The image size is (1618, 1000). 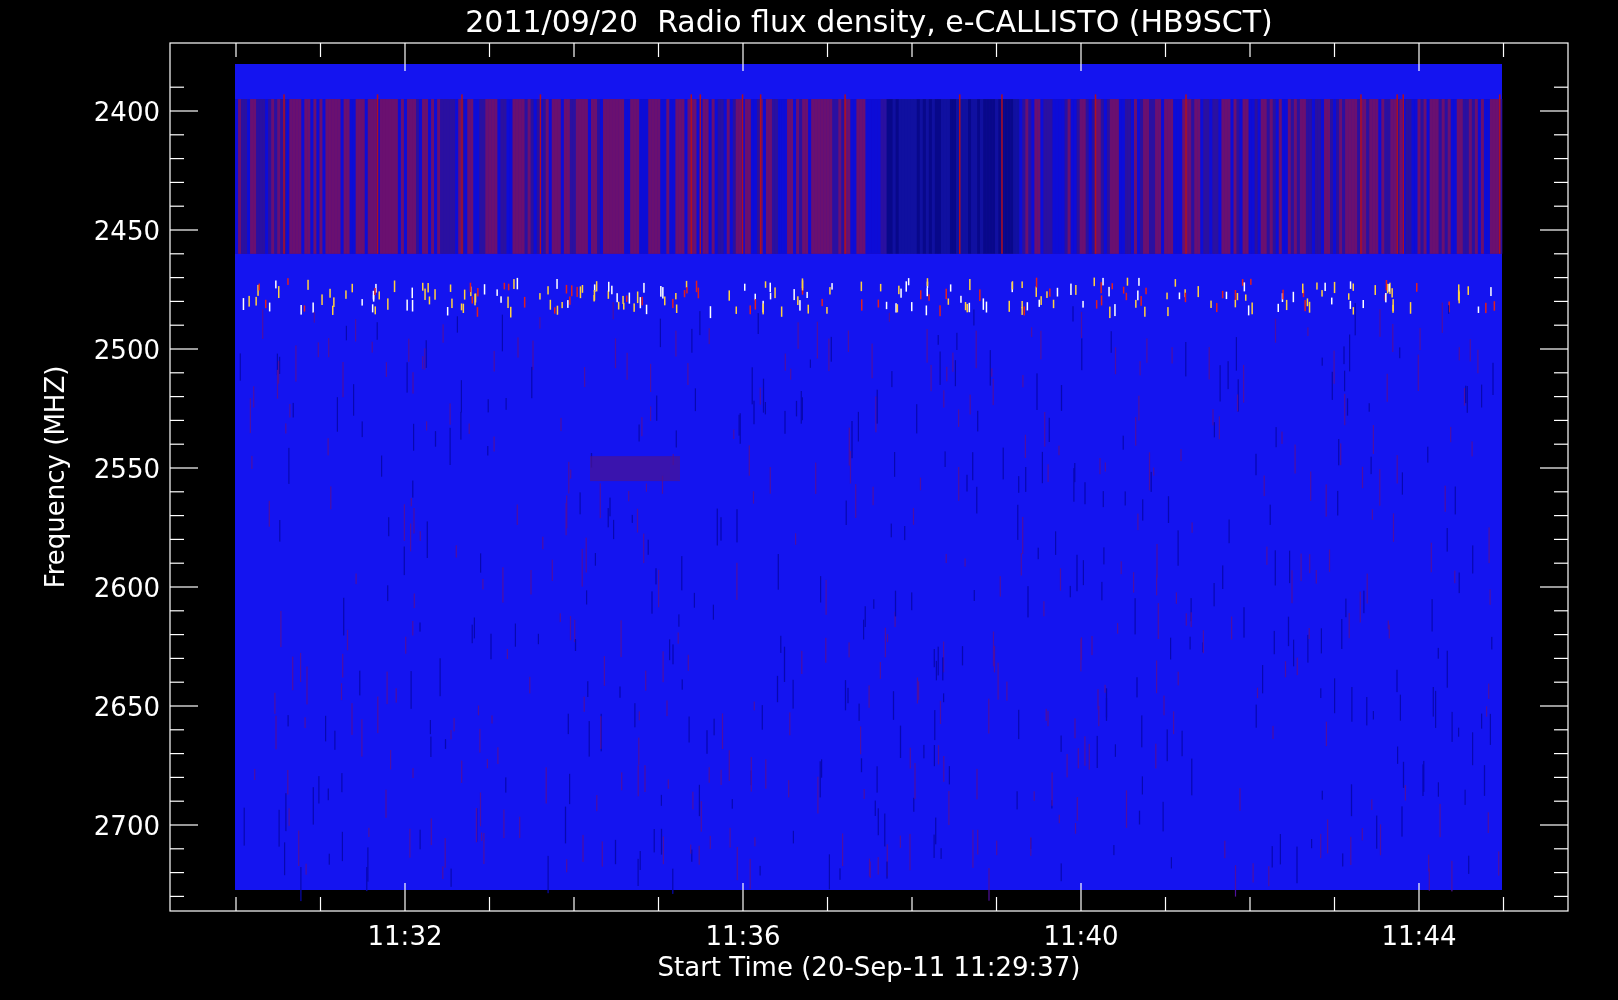 I want to click on y-tick-label: 2450, so click(x=126, y=231).